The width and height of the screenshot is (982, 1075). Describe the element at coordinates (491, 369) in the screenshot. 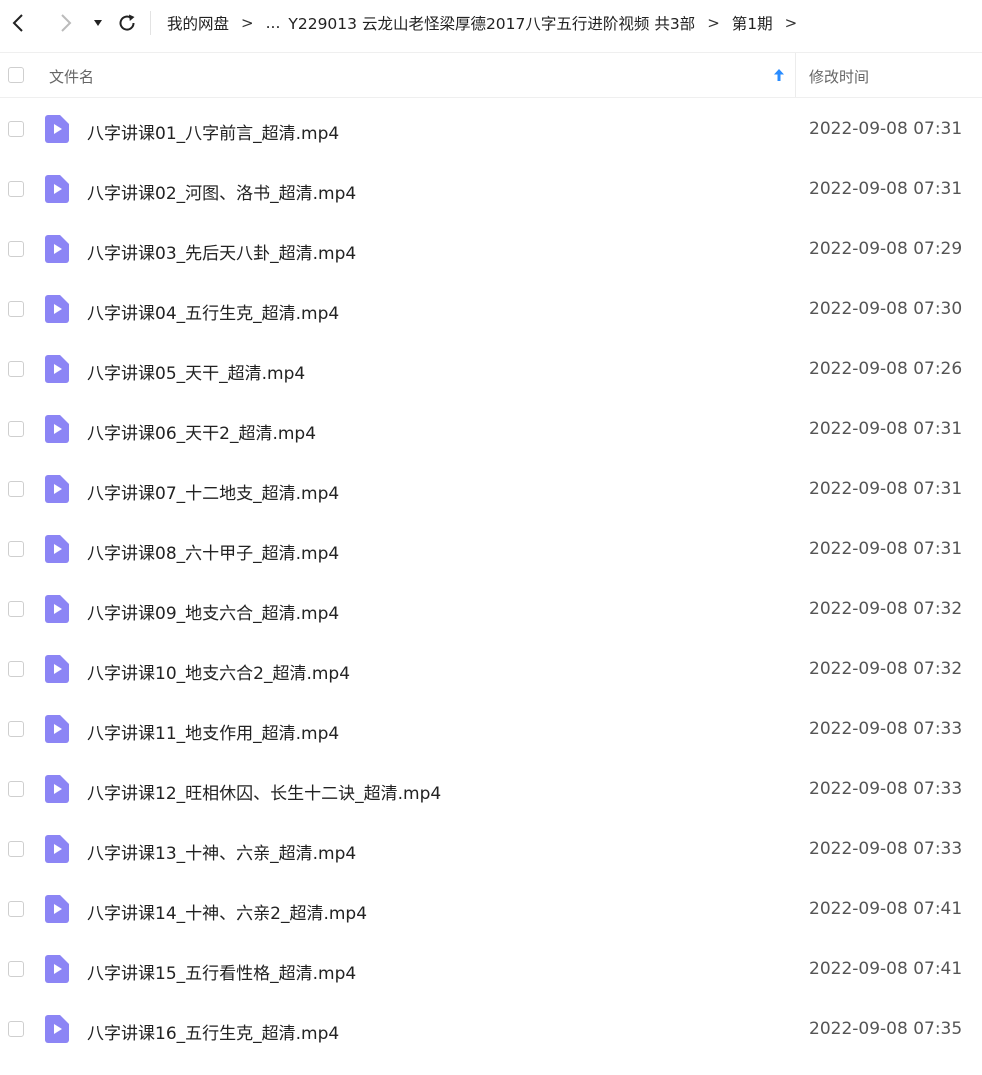

I see `file-row: 八字讲课05_天干_超清.mp4 2022-09-08 07:26` at that location.